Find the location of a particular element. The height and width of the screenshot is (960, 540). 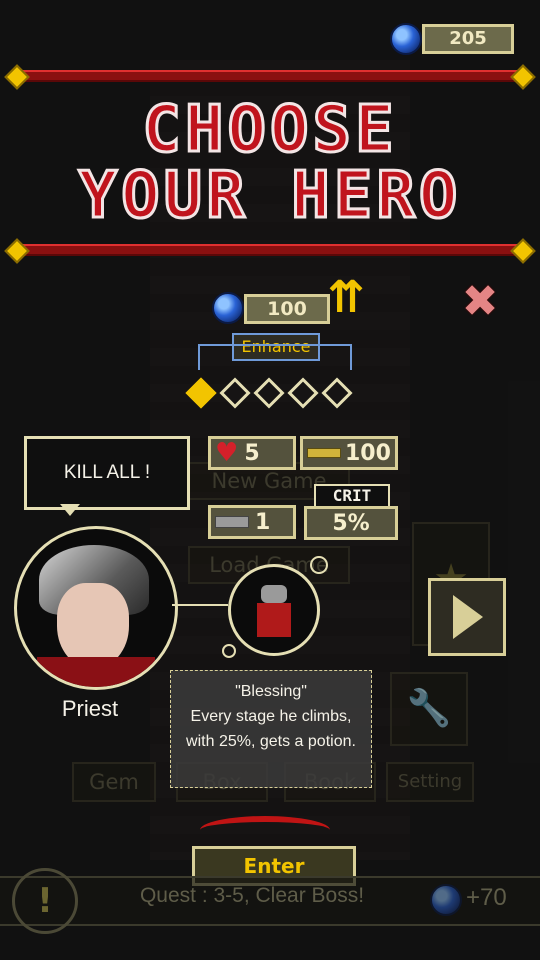

speech-tail is located at coordinates (70, 510).